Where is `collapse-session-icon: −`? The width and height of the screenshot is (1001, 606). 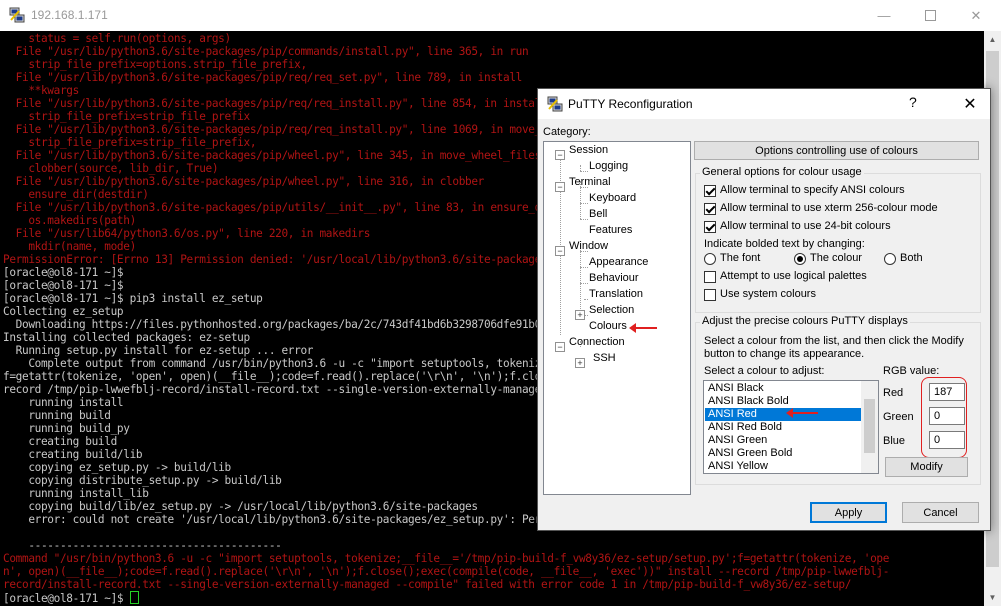
collapse-session-icon: − is located at coordinates (560, 155).